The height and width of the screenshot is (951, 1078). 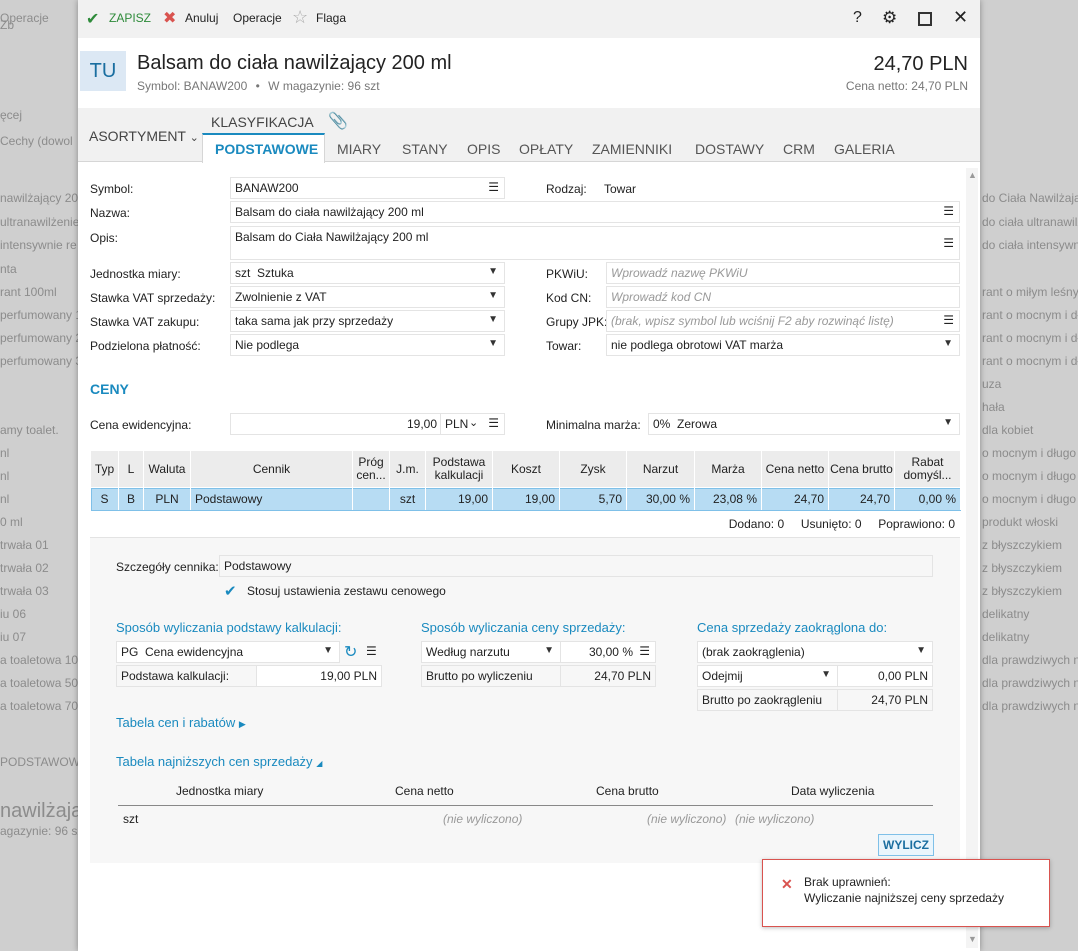 What do you see at coordinates (483, 819) in the screenshot?
I see `low-net: (nie wyliczono)` at bounding box center [483, 819].